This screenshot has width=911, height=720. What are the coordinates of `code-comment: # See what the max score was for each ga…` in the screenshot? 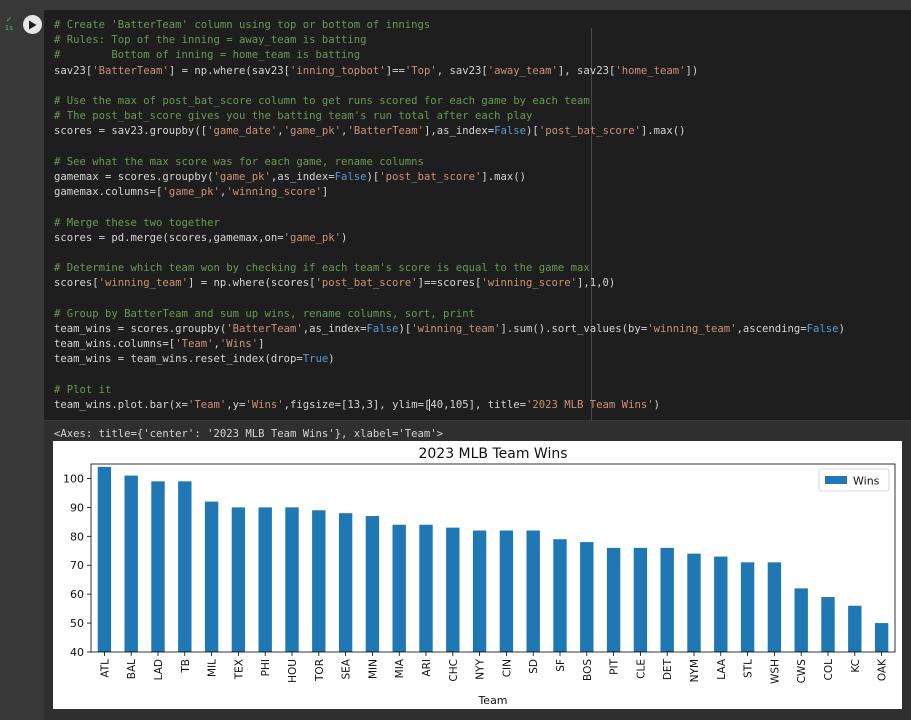 It's located at (239, 161).